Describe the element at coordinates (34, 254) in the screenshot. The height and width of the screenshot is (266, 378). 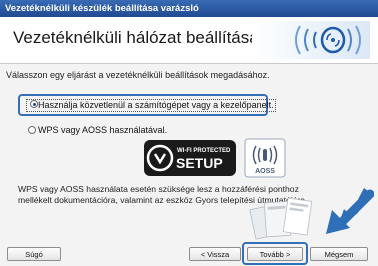
I see `help-button: Súgó` at that location.